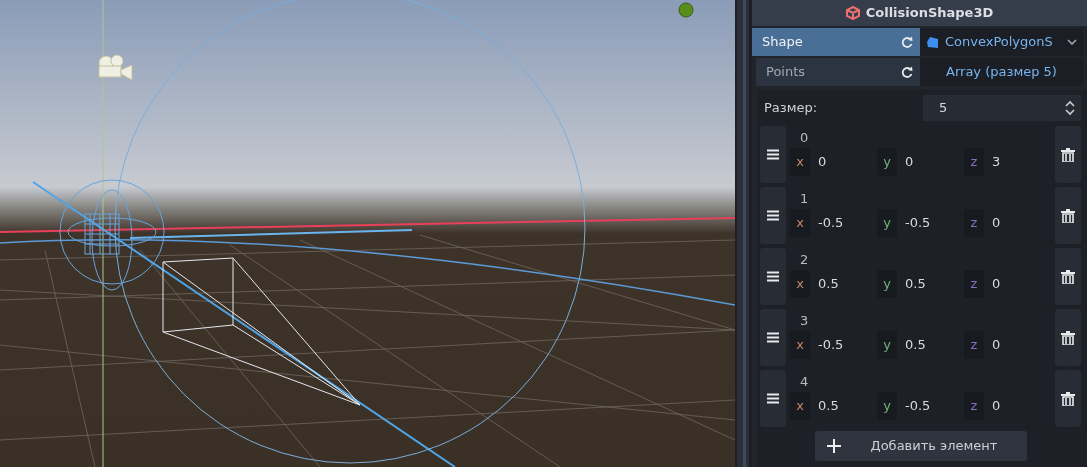 This screenshot has width=1087, height=467. Describe the element at coordinates (1001, 72) in the screenshot. I see `array-button: Array (размер 5)` at that location.